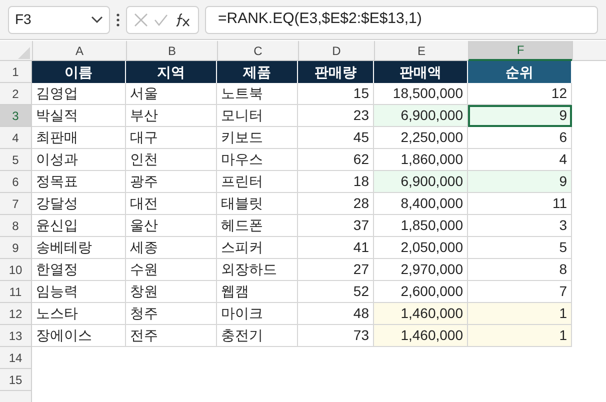 Image resolution: width=606 pixels, height=402 pixels. What do you see at coordinates (79, 226) in the screenshot?
I see `table-cell: 윤신입` at bounding box center [79, 226].